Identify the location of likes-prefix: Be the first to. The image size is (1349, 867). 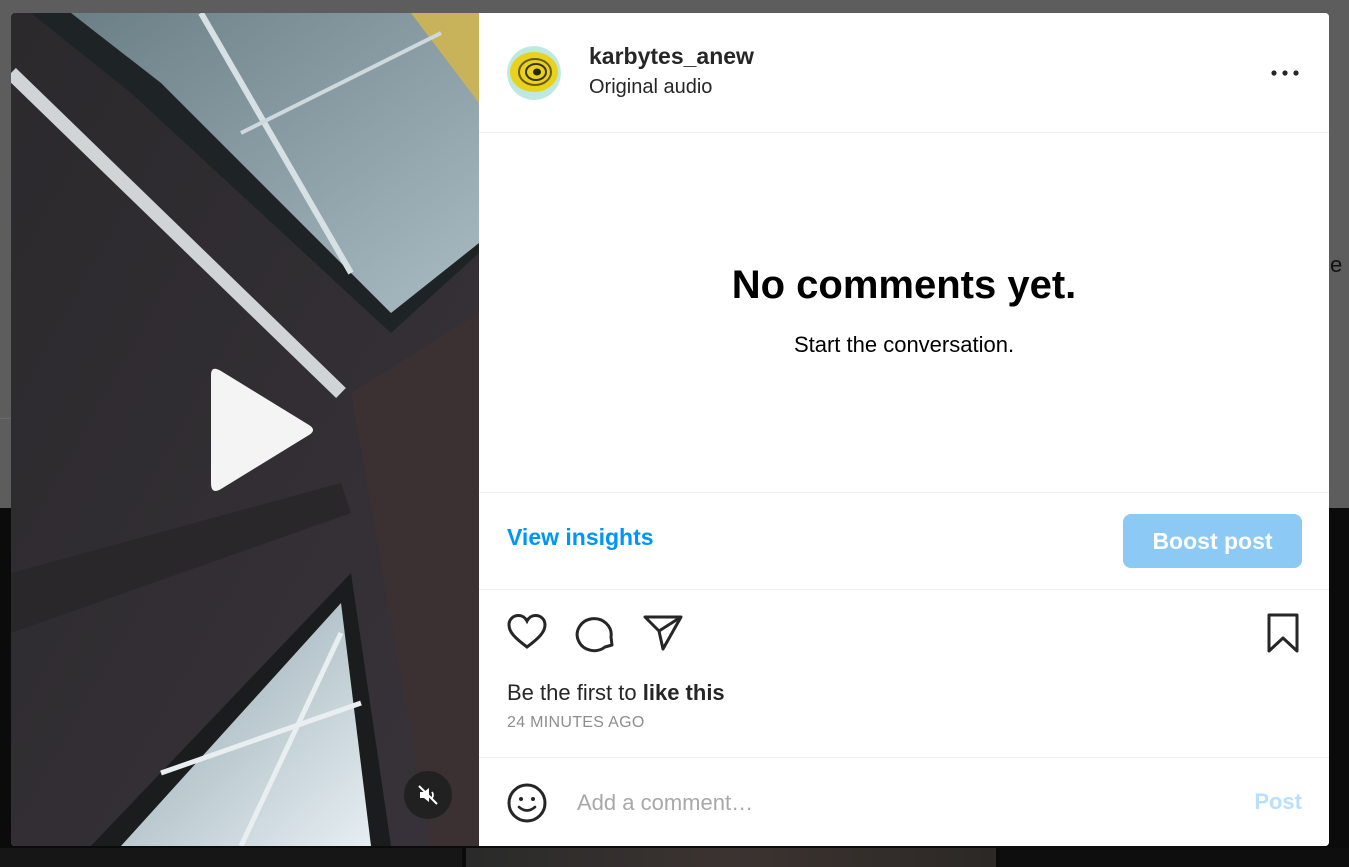
(572, 692).